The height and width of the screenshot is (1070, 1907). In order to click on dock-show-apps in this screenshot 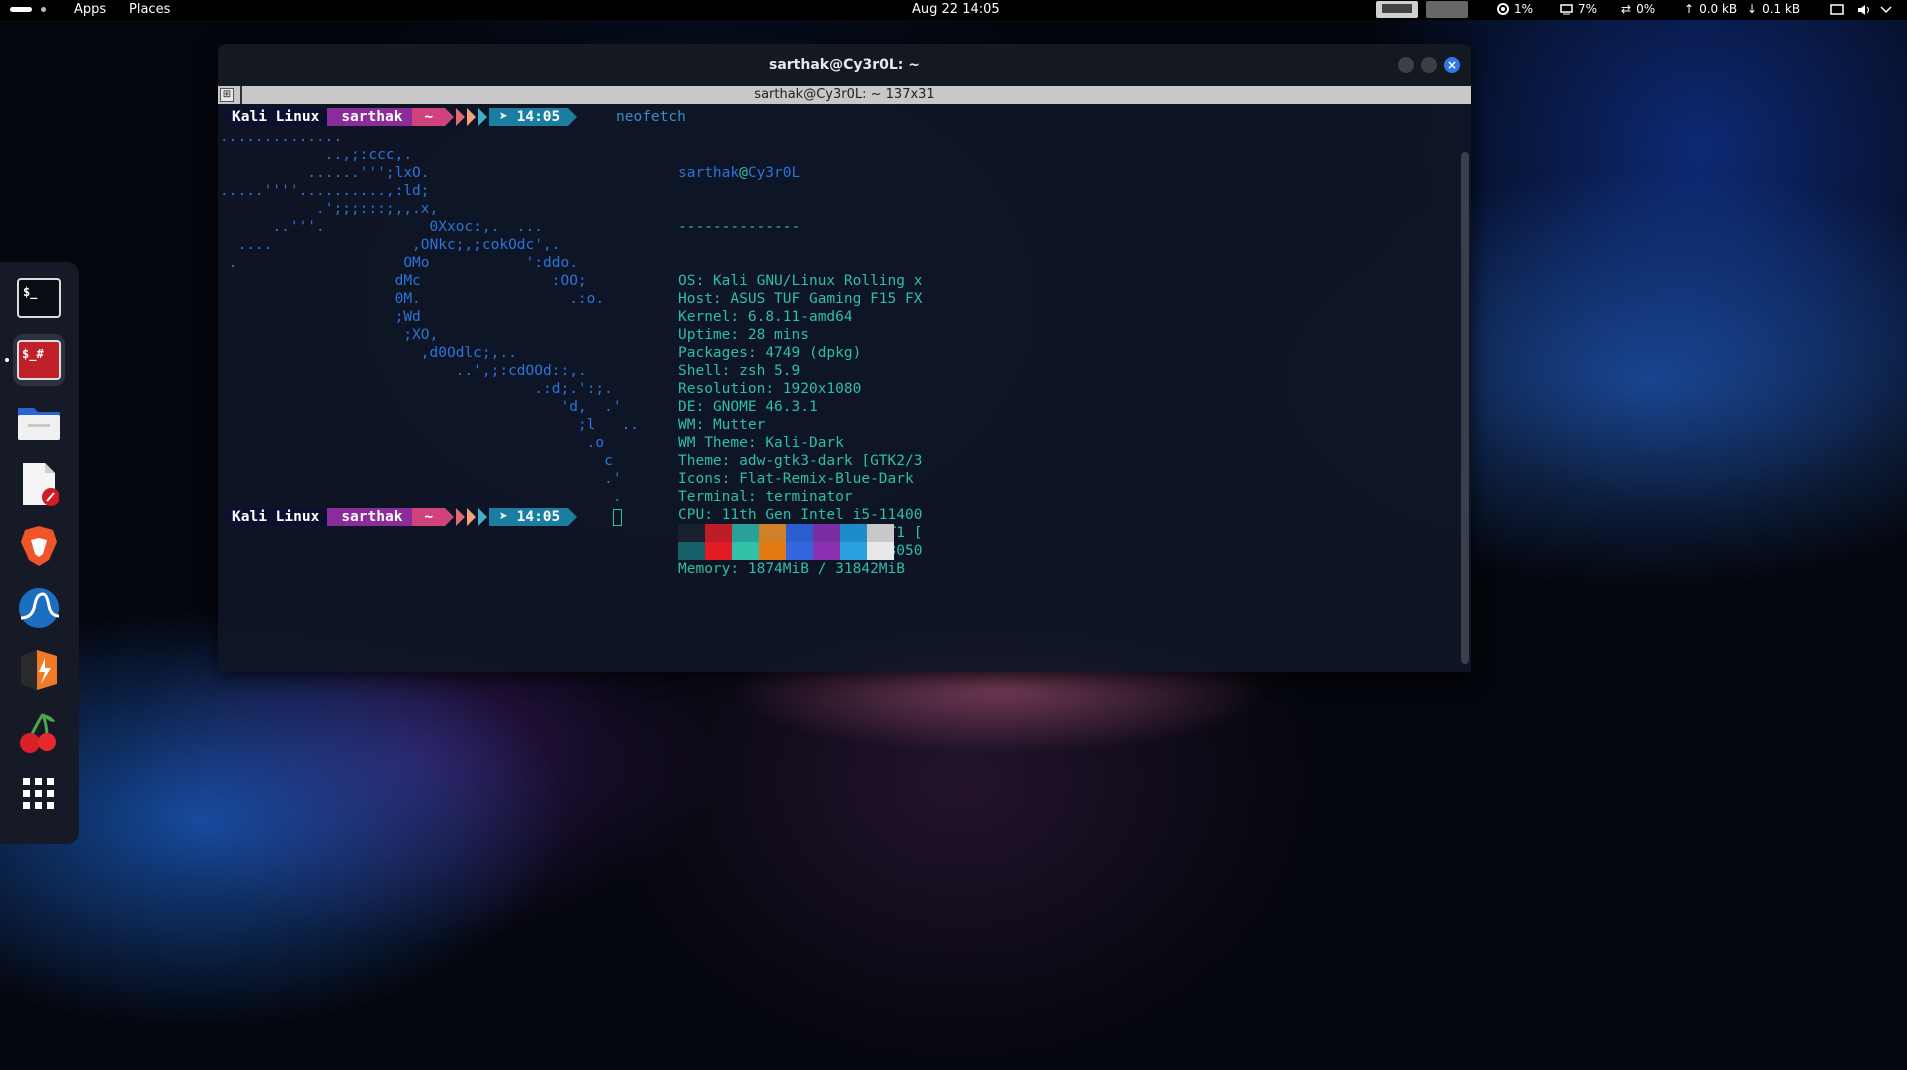, I will do `click(39, 794)`.